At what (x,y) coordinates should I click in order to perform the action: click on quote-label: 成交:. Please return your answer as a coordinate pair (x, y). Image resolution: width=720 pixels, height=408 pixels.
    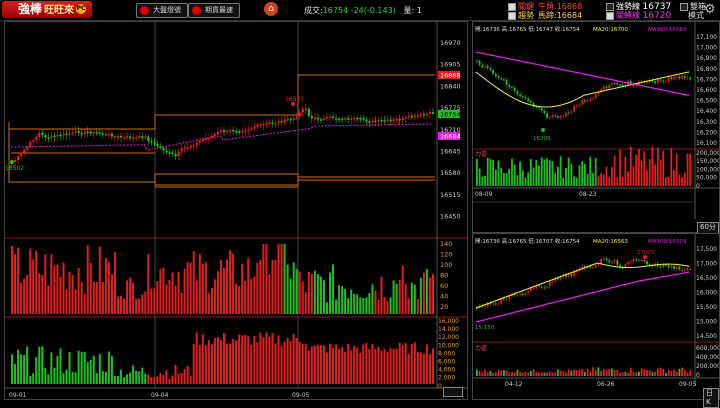
    Looking at the image, I should click on (313, 10).